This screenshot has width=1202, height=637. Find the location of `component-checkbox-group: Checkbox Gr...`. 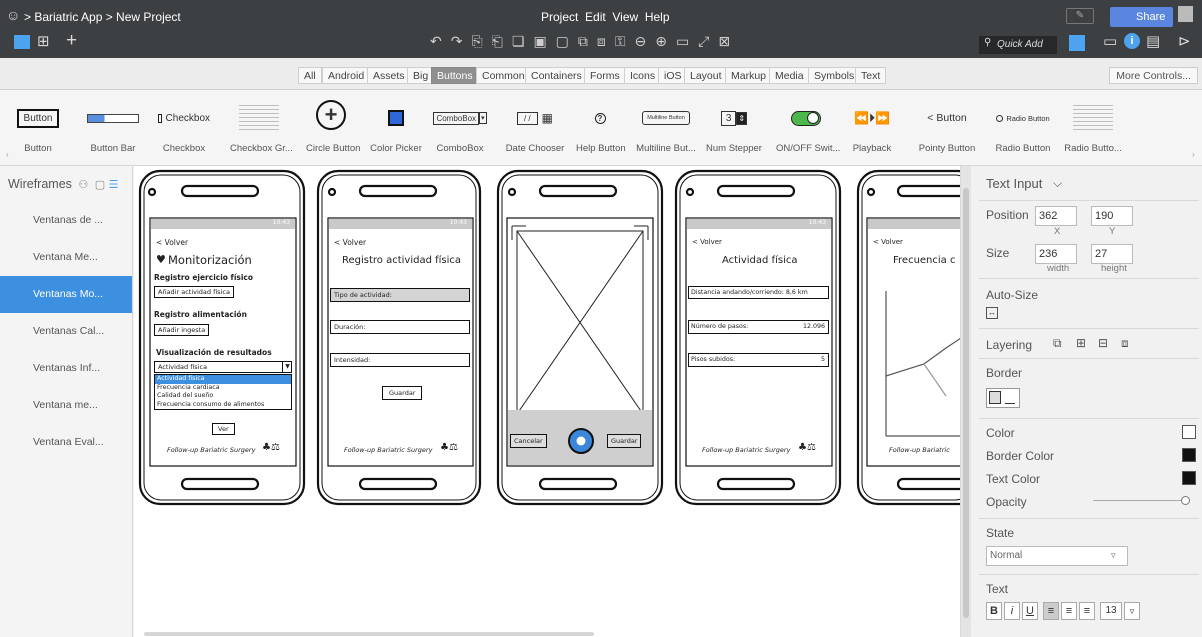

component-checkbox-group: Checkbox Gr... is located at coordinates (261, 128).